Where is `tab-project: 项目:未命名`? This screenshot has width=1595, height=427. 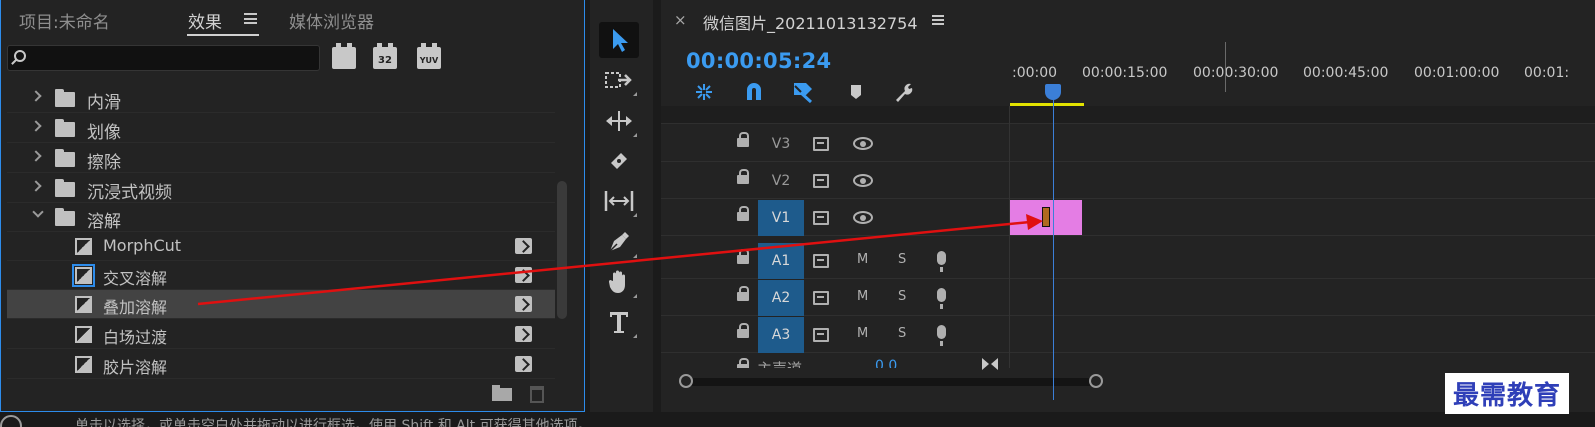
tab-project: 项目:未命名 is located at coordinates (64, 20).